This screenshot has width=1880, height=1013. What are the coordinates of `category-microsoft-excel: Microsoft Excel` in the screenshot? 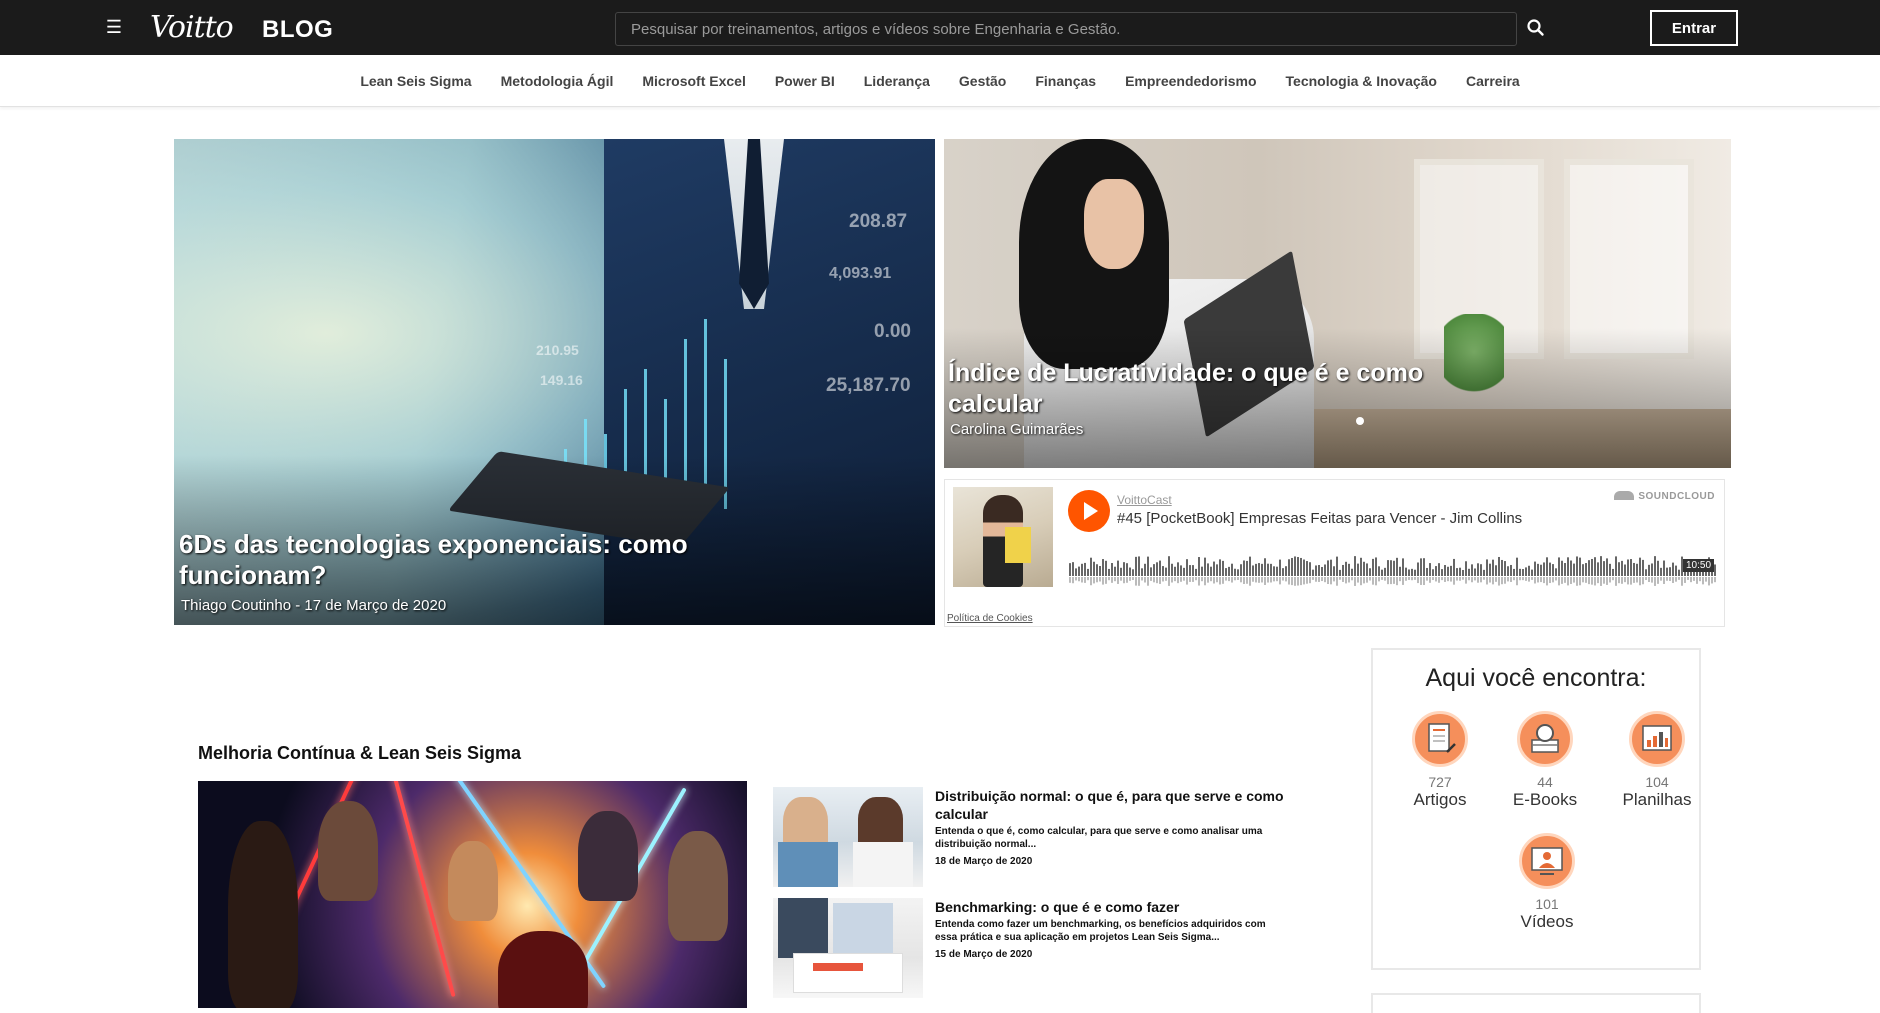 It's located at (693, 81).